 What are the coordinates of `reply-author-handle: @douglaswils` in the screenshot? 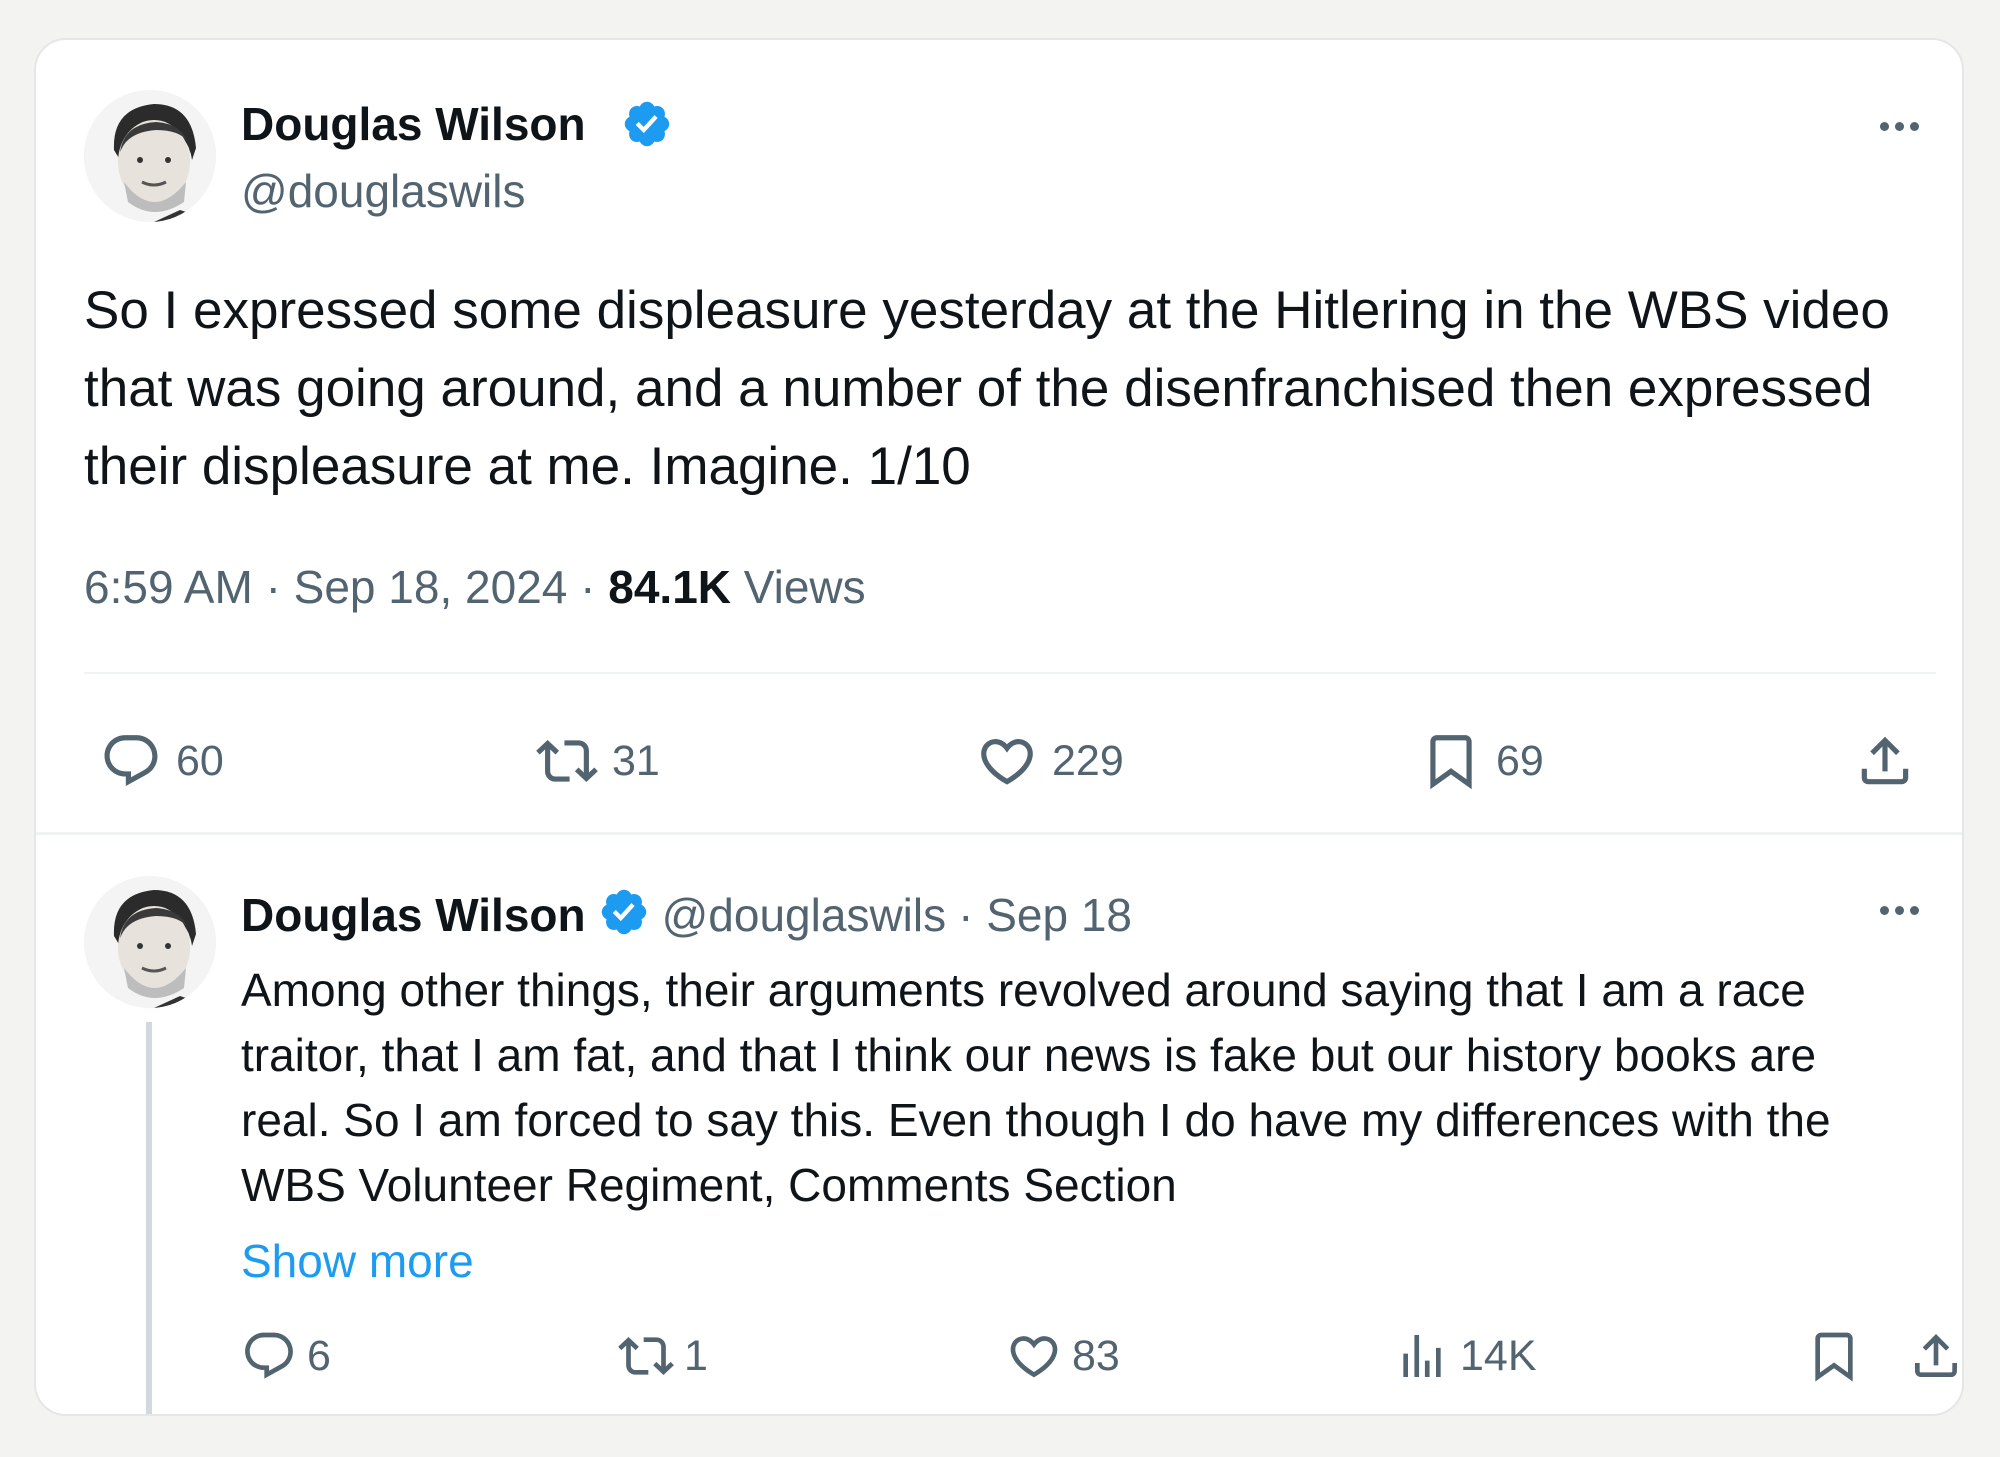 It's located at (804, 915).